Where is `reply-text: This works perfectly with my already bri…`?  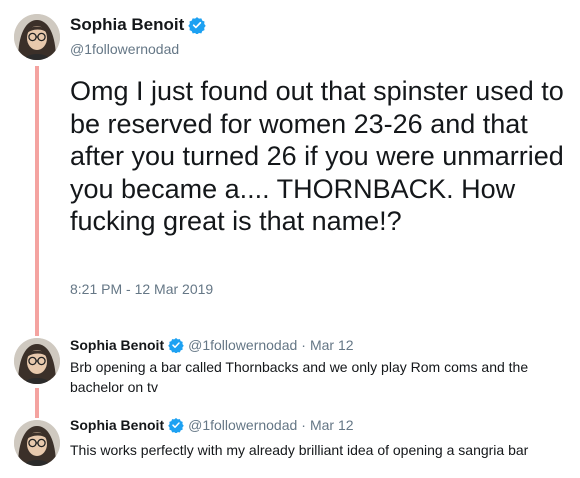 reply-text: This works perfectly with my already bri… is located at coordinates (299, 450).